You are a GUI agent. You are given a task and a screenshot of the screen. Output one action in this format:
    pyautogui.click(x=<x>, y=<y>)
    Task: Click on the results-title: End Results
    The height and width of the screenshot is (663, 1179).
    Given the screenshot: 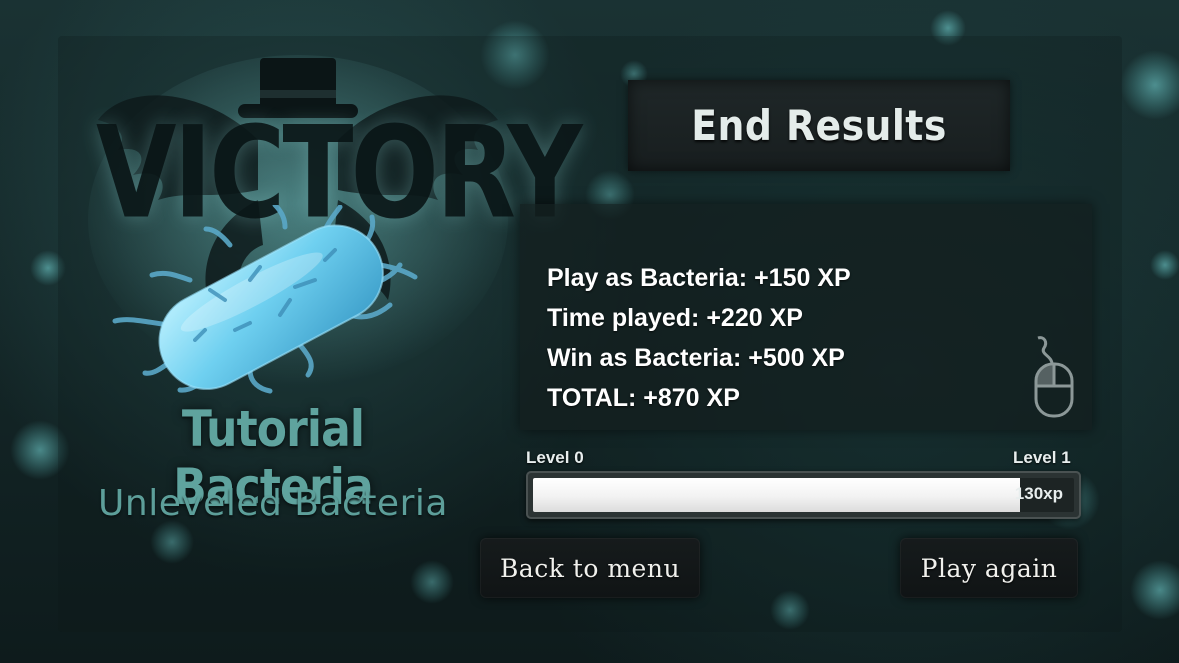 What is the action you would take?
    pyautogui.click(x=819, y=125)
    